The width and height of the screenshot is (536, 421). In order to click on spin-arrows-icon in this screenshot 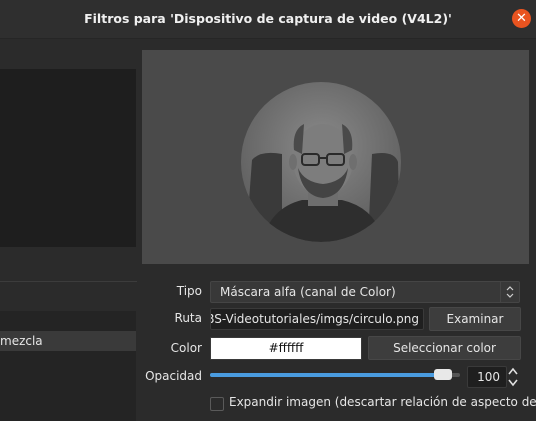, I will do `click(513, 377)`.